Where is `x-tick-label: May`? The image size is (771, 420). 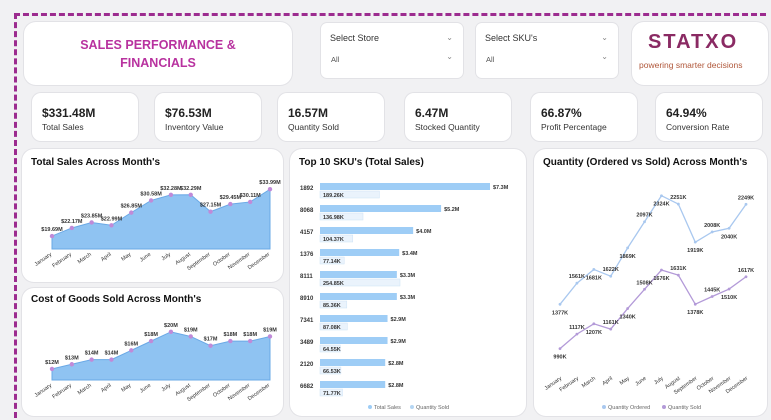
x-tick-label: May is located at coordinates (126, 257).